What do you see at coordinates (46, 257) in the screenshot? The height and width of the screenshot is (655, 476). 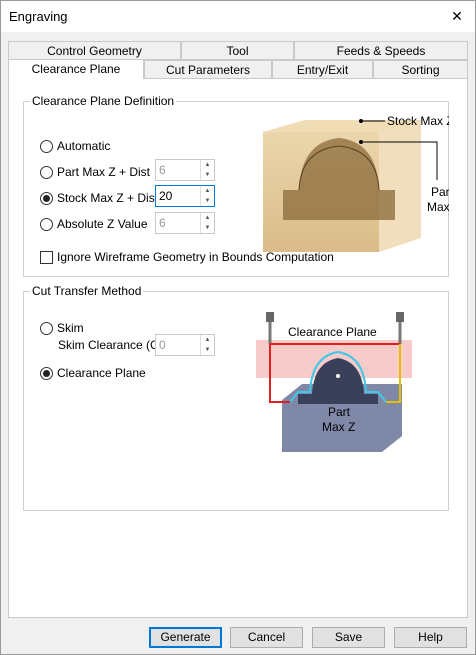 I see `ignore-wireframe-checkbox` at bounding box center [46, 257].